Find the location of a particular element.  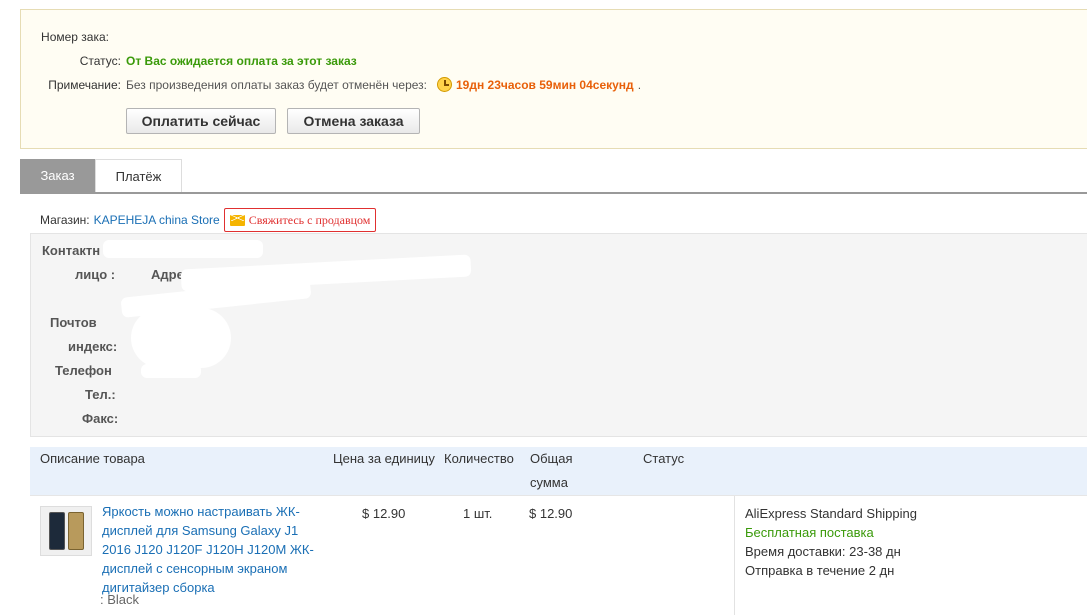

shipping-method: AliExpress Standard Shipping is located at coordinates (831, 513).